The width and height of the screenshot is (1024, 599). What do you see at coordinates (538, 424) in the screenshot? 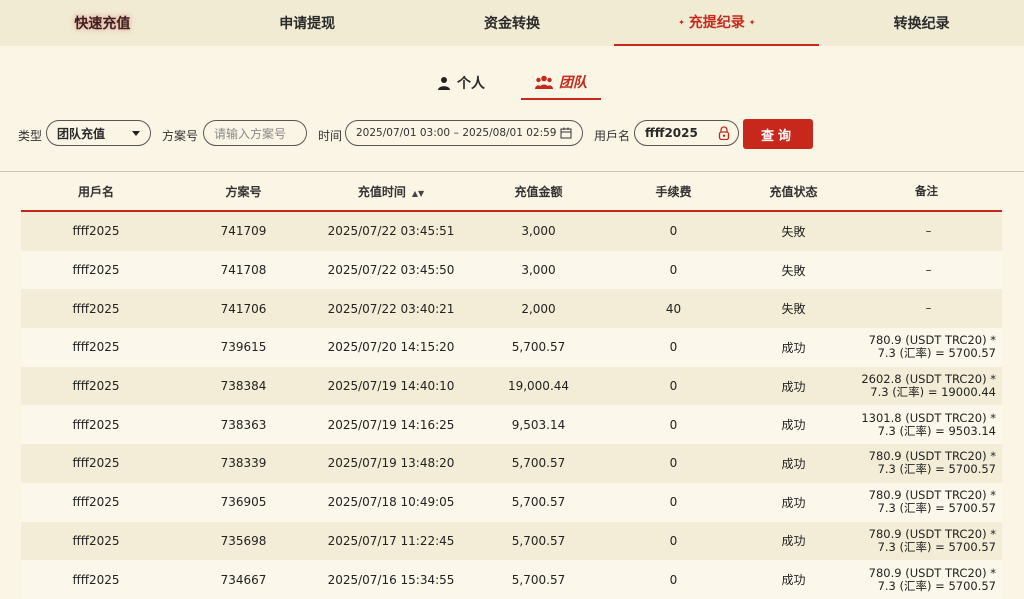
I see `cell-amount: 9,503.14` at bounding box center [538, 424].